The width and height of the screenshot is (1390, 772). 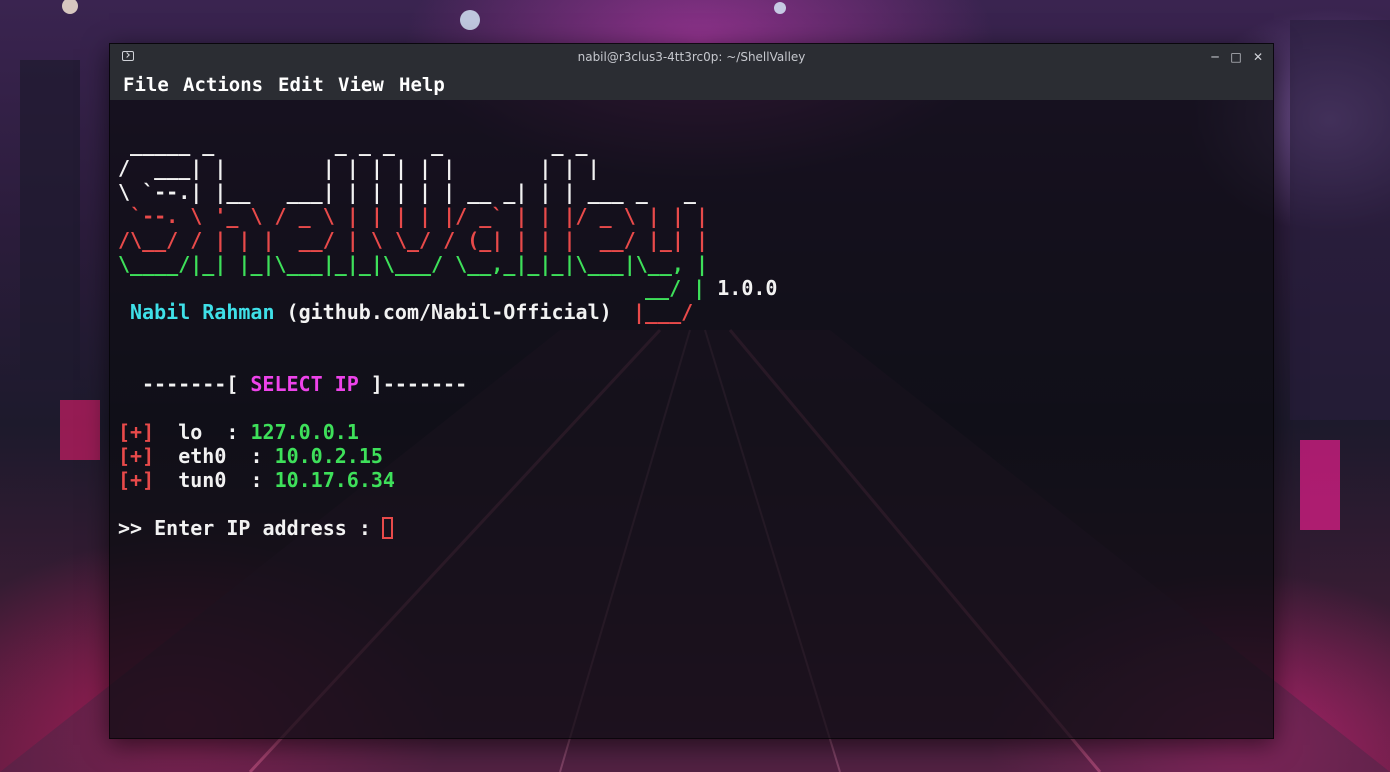 I want to click on select-ip-label: SELECT IP, so click(x=304, y=384).